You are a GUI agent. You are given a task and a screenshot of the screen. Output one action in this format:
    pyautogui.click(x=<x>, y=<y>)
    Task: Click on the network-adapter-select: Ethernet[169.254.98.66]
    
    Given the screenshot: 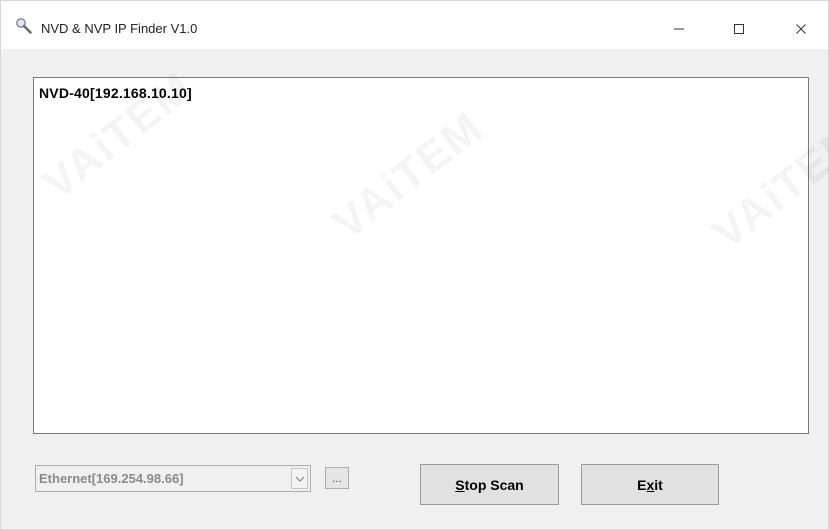 What is the action you would take?
    pyautogui.click(x=173, y=478)
    